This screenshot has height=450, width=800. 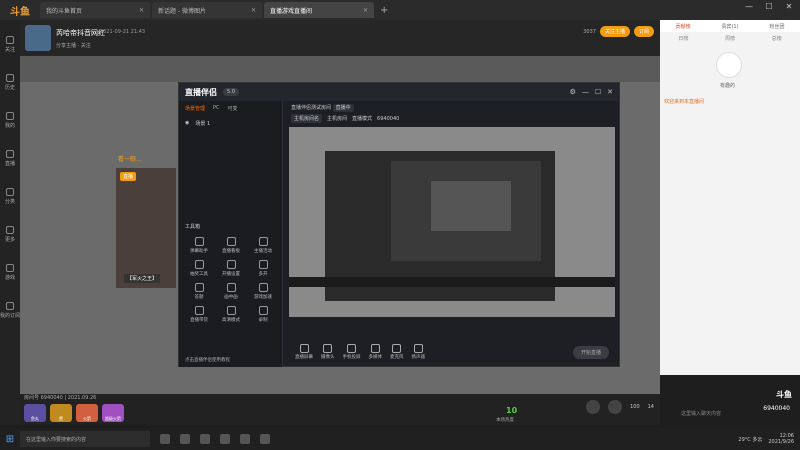 I want to click on tool-label: 抽奖工具, so click(x=199, y=274).